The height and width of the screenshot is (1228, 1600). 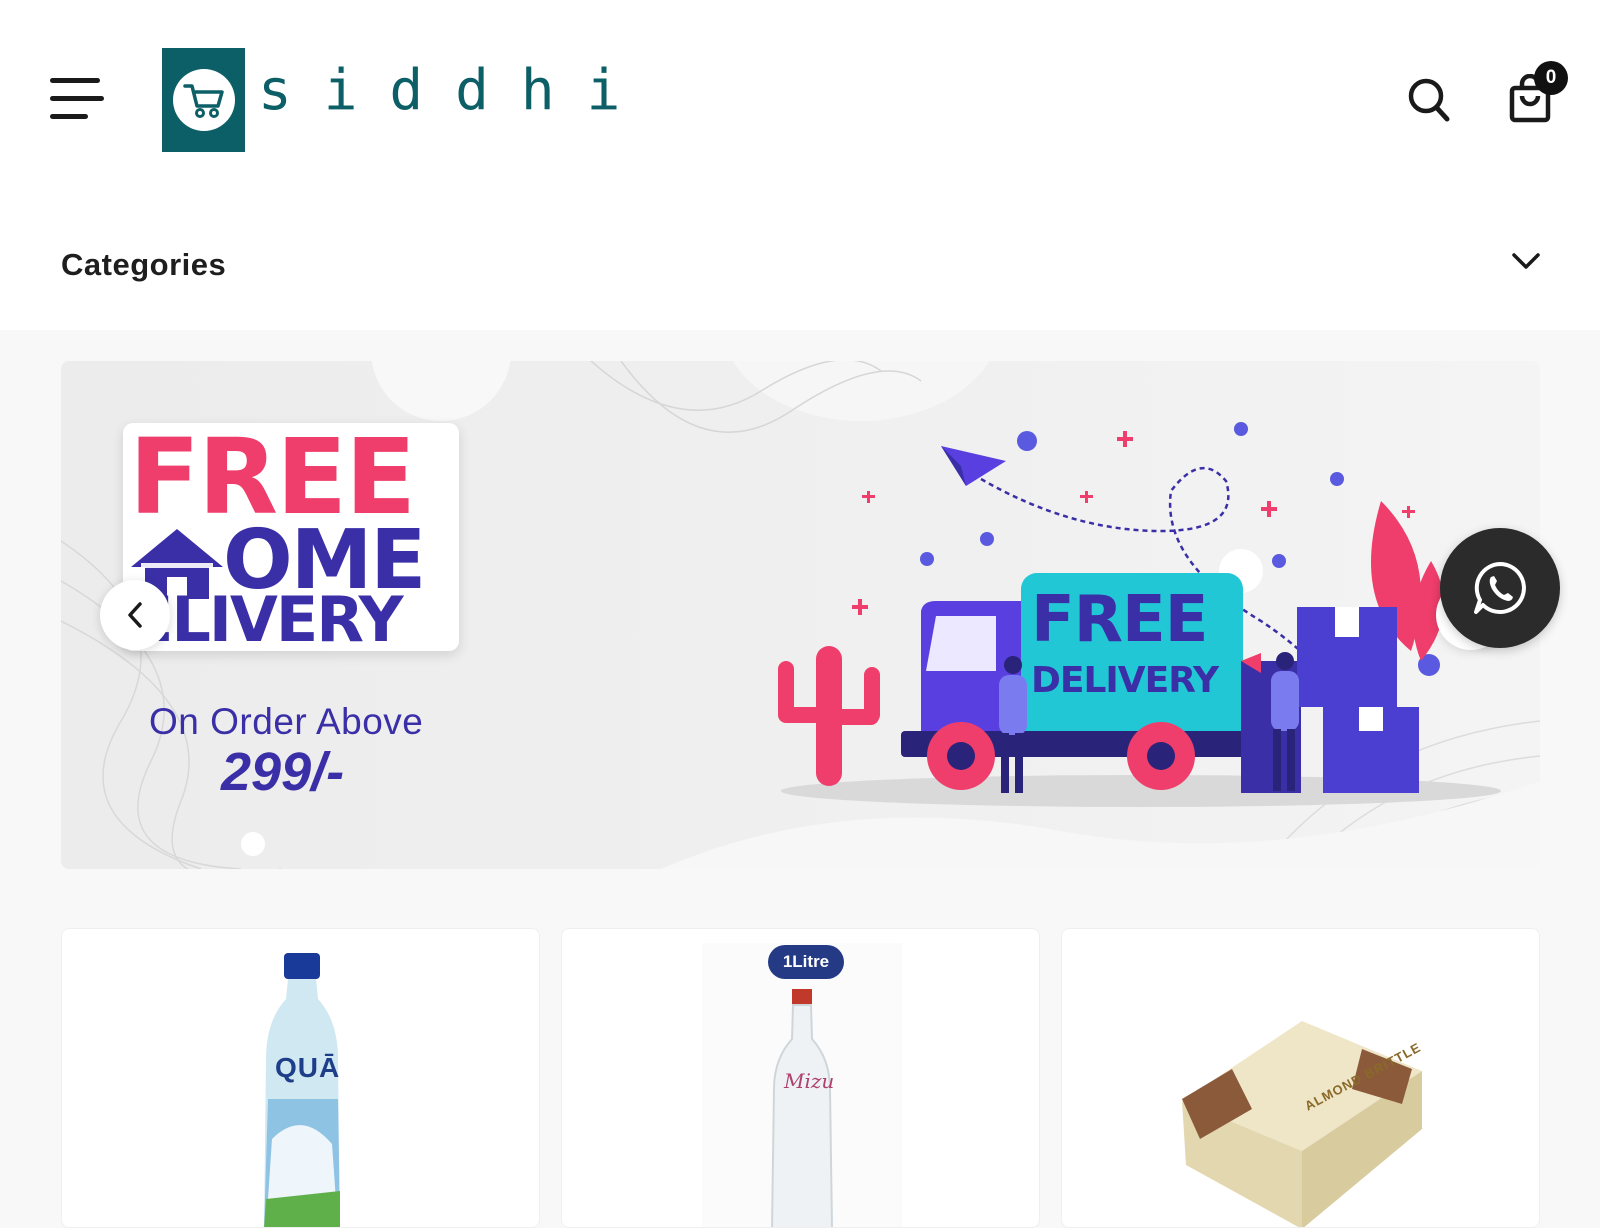 What do you see at coordinates (1429, 100) in the screenshot?
I see `search-icon` at bounding box center [1429, 100].